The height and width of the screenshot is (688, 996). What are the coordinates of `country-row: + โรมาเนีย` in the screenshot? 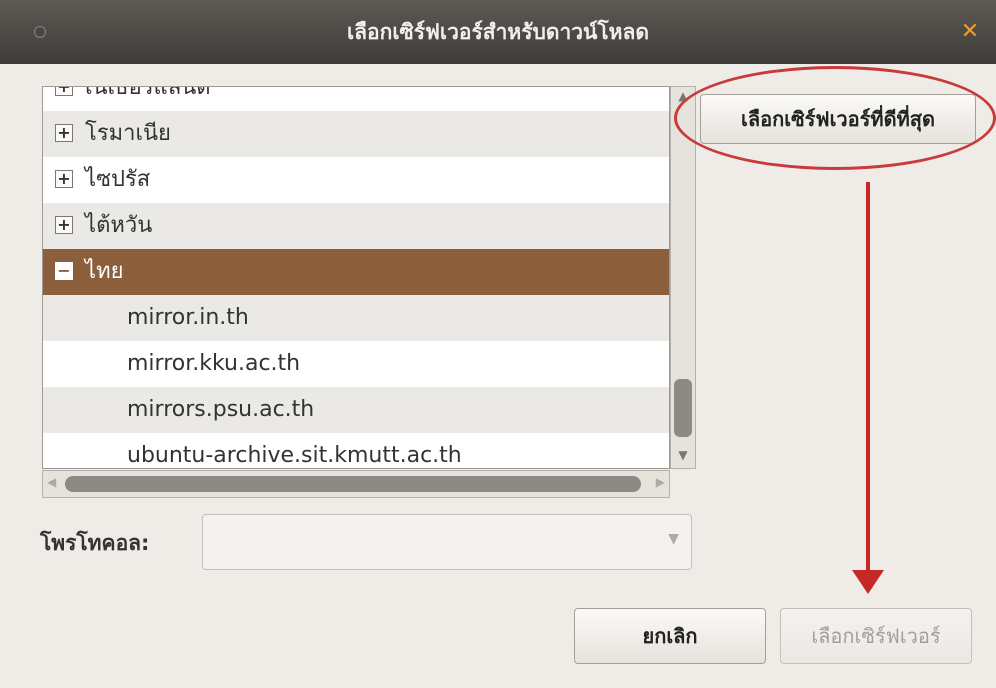 It's located at (356, 134).